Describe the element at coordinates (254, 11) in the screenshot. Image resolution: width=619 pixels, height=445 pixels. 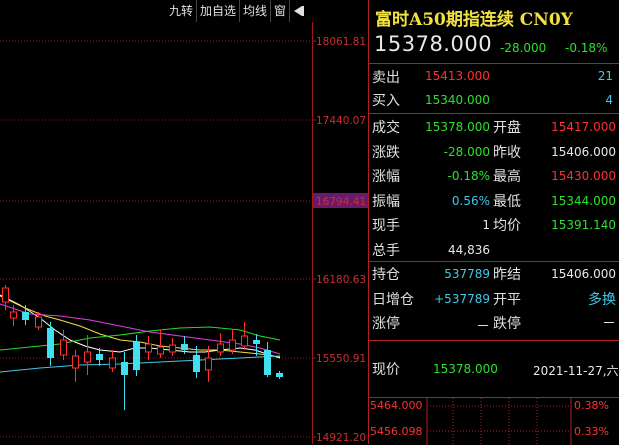
I see `moving-average-button: 均线` at that location.